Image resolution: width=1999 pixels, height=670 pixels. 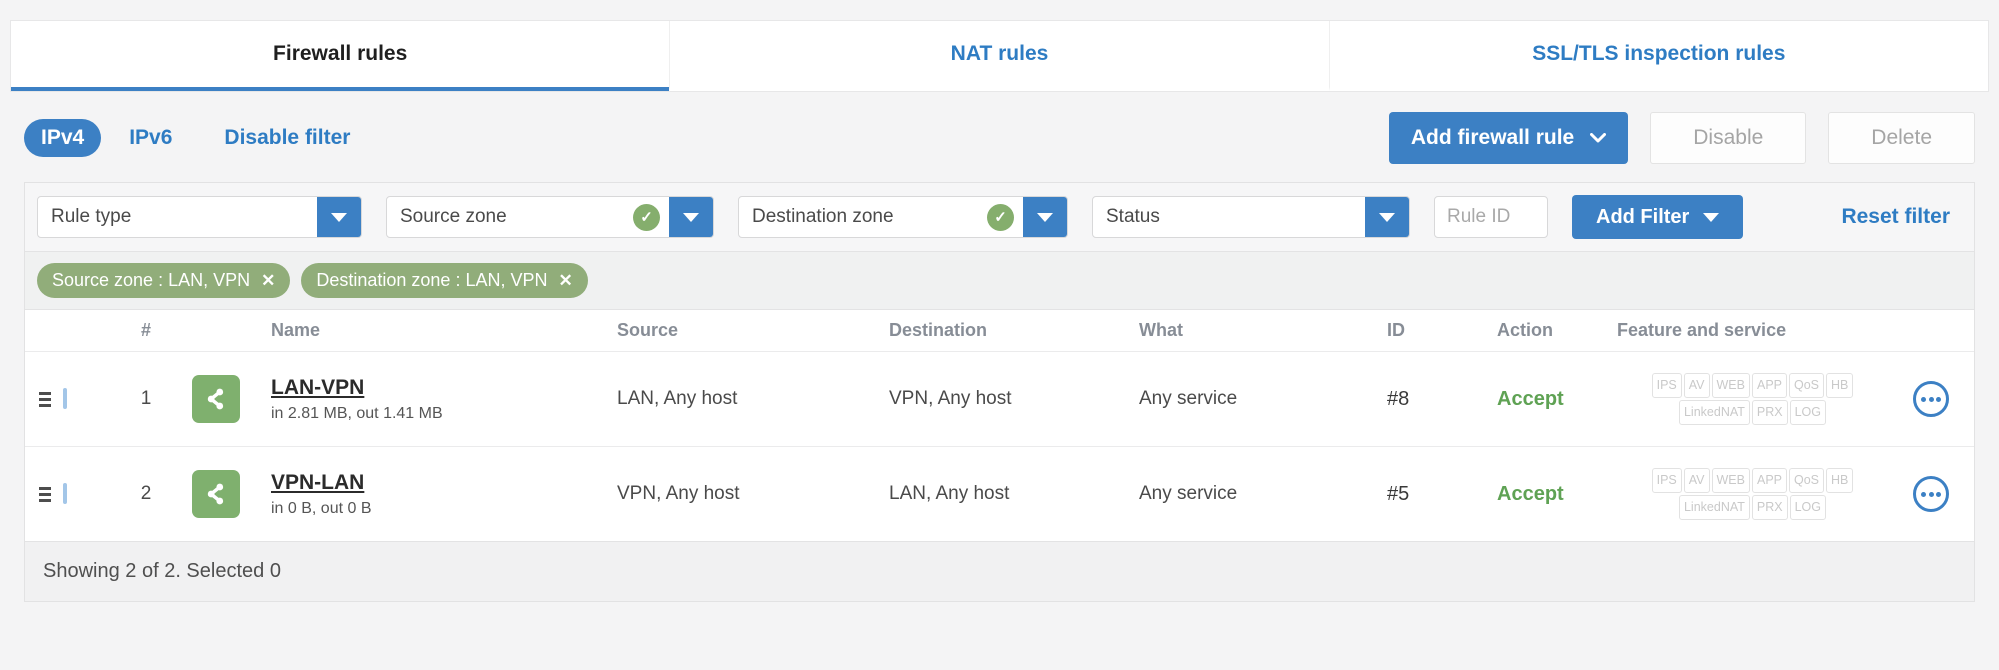 I want to click on rule-traffic: in 2.81 MB, out 1.41 MB, so click(x=357, y=413).